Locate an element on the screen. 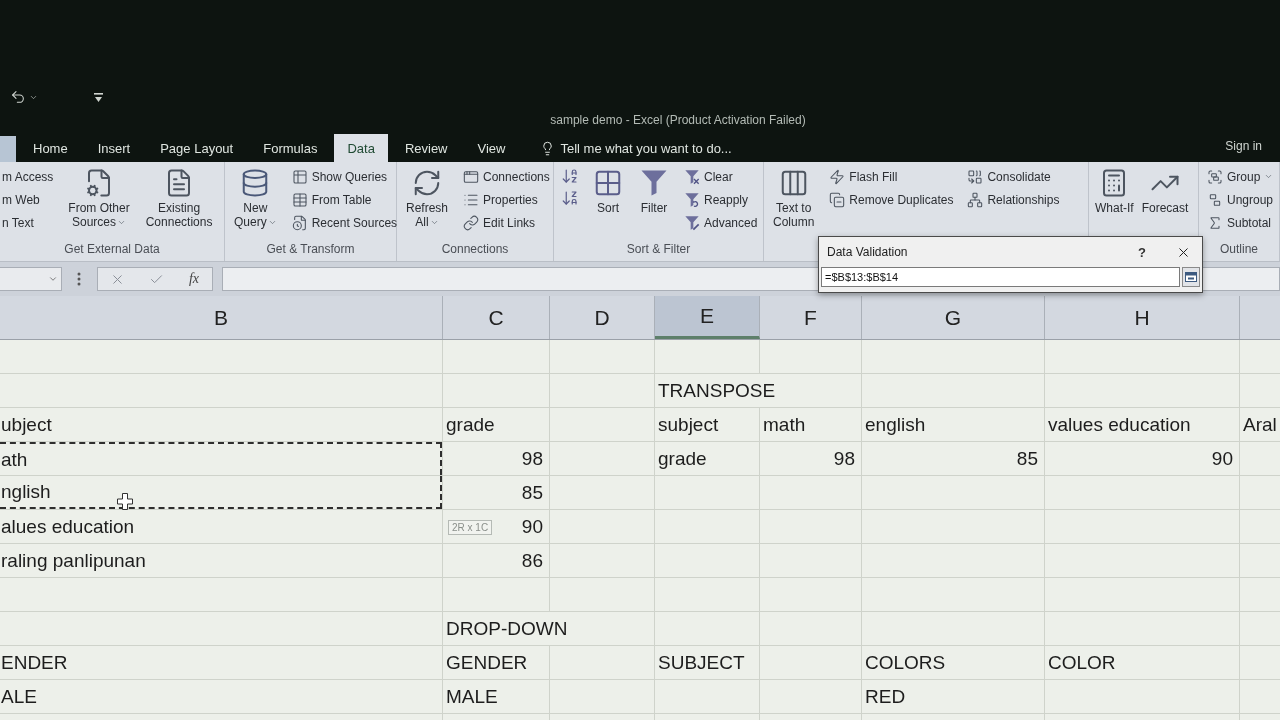 This screenshot has height=720, width=1280. ribbon-button: Forecast is located at coordinates (1165, 191).